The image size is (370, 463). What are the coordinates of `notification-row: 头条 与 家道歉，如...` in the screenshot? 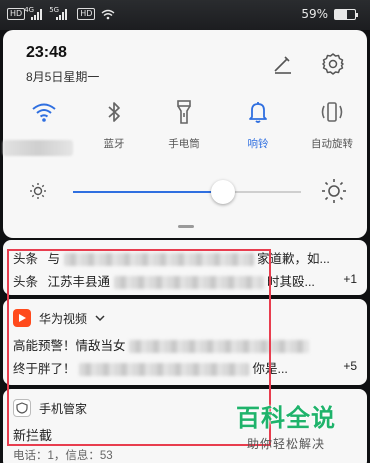 It's located at (171, 257).